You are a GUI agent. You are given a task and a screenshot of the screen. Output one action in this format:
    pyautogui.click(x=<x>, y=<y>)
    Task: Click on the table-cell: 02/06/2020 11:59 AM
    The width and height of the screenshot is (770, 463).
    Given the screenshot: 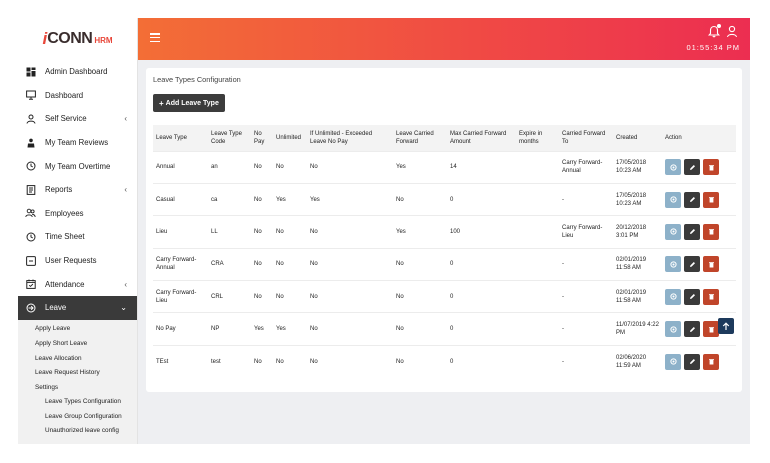 What is the action you would take?
    pyautogui.click(x=637, y=361)
    